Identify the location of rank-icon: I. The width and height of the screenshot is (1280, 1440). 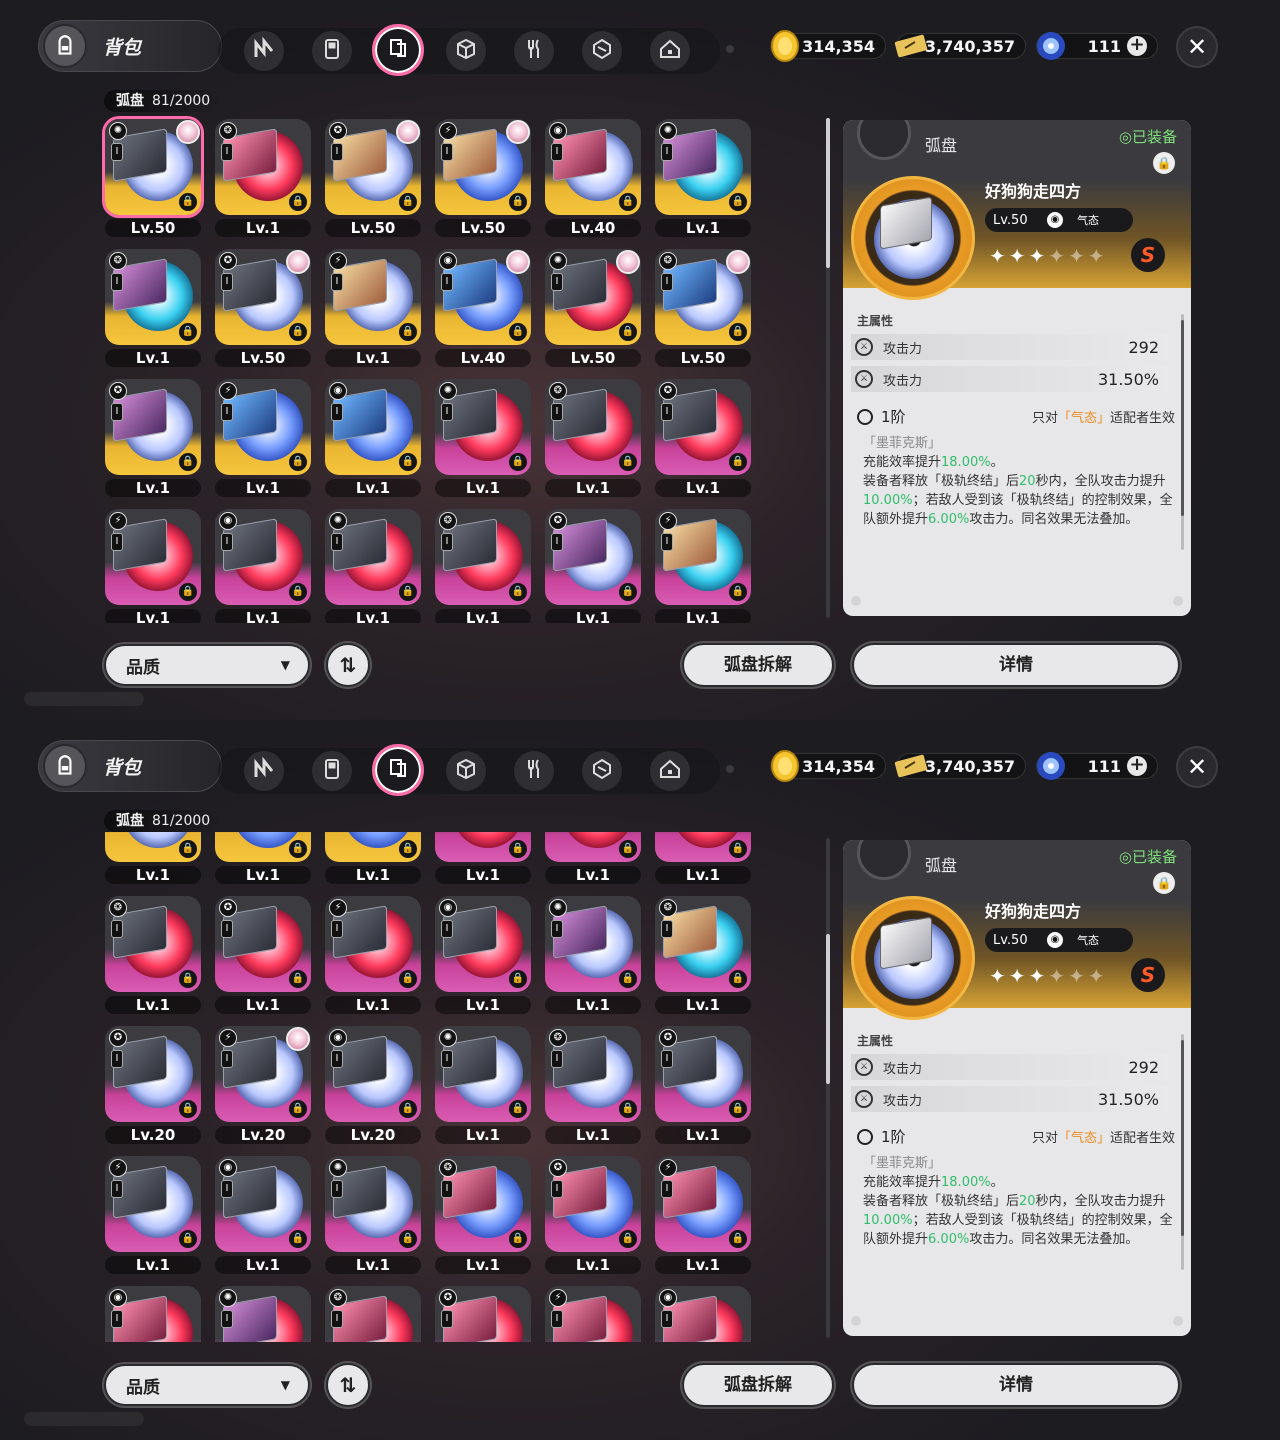
(557, 412).